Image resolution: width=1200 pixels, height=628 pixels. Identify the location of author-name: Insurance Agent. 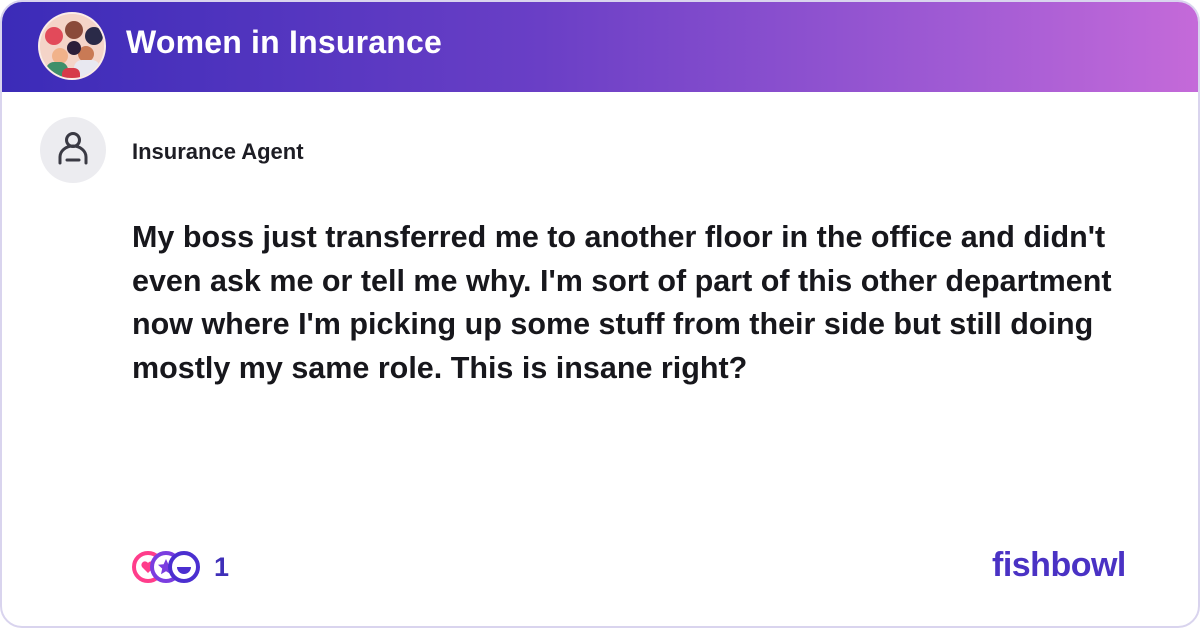
(218, 151).